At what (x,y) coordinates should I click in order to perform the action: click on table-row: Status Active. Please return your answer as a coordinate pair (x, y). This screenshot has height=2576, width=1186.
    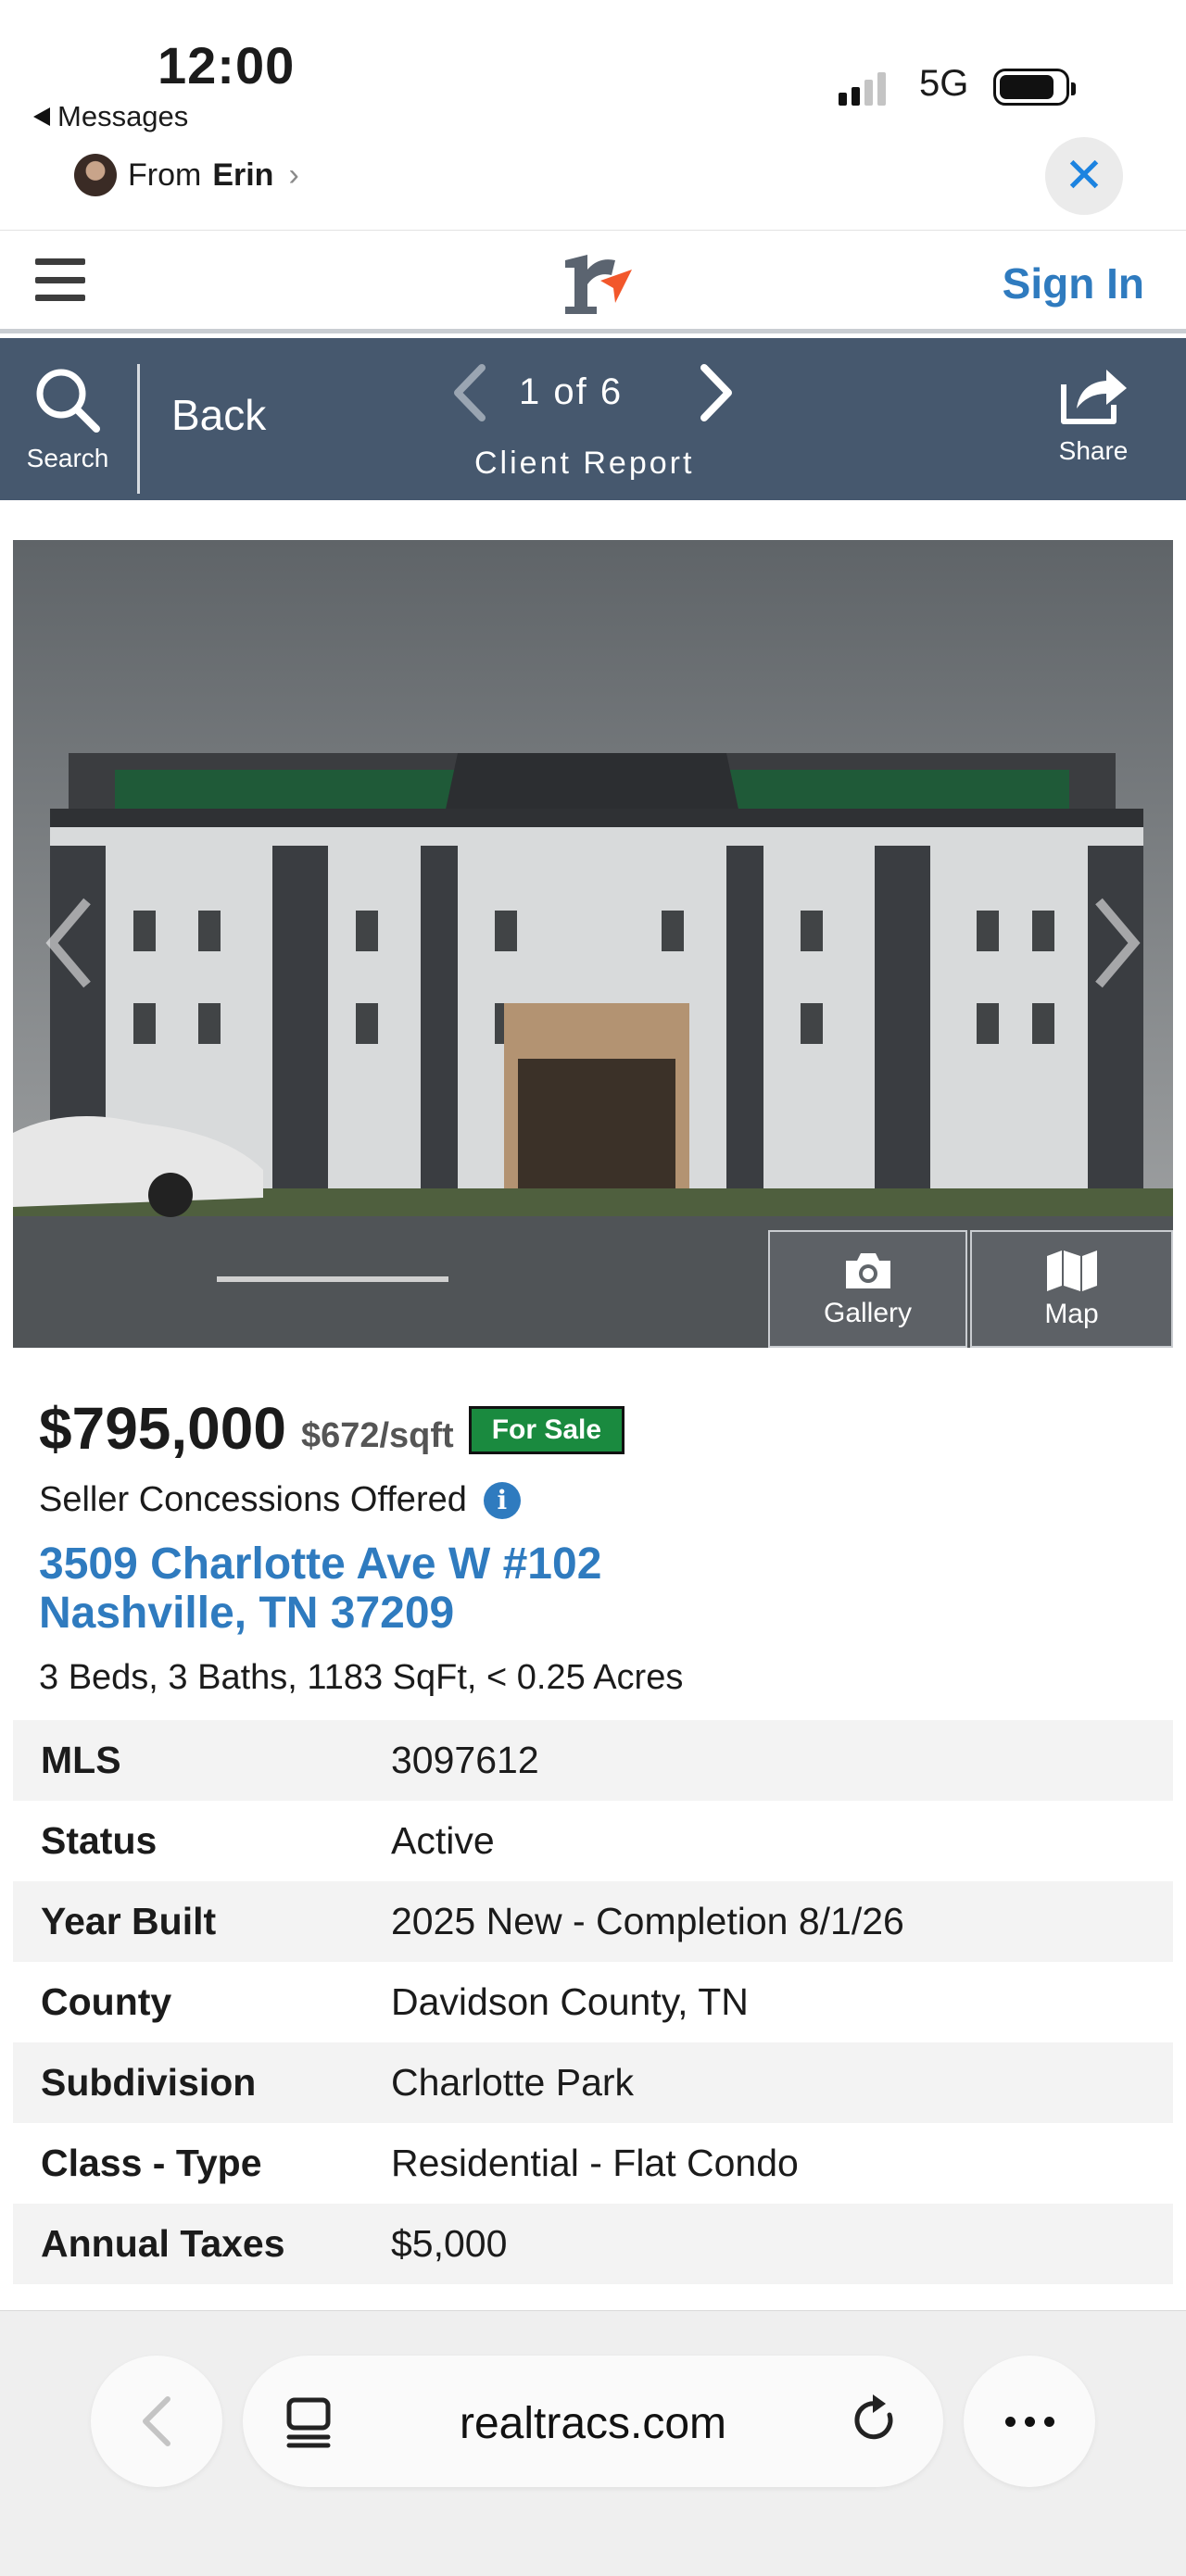
    Looking at the image, I should click on (593, 1841).